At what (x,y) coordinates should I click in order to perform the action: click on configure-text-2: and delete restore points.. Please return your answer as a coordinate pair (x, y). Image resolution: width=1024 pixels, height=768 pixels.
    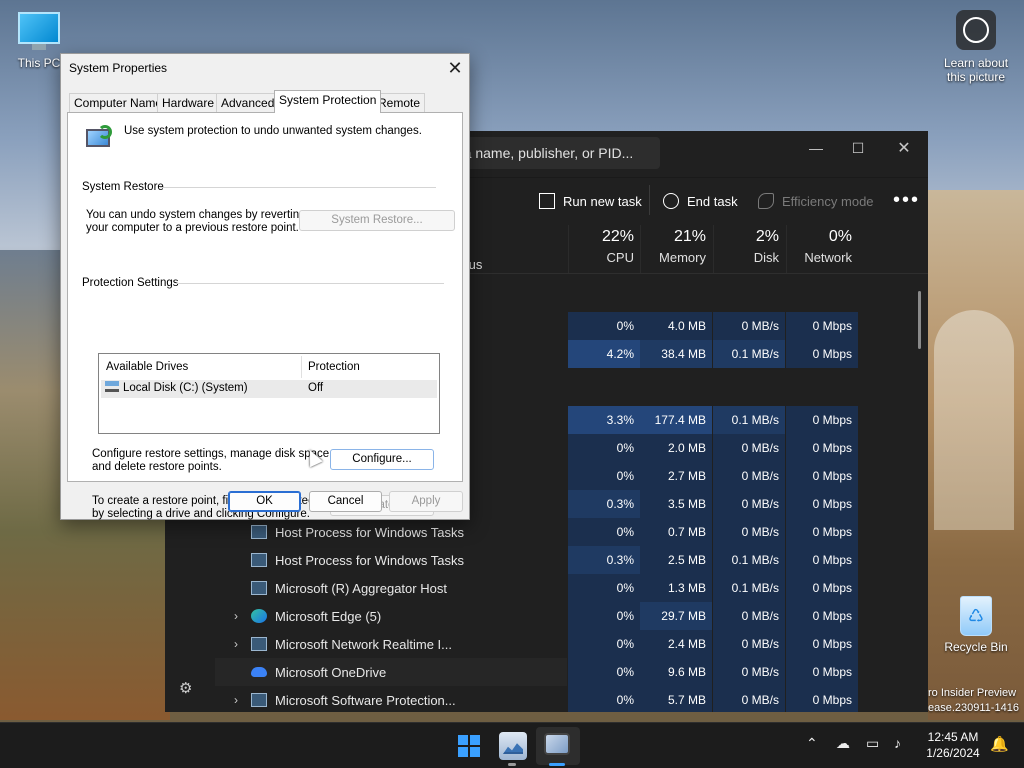
    Looking at the image, I should click on (157, 467).